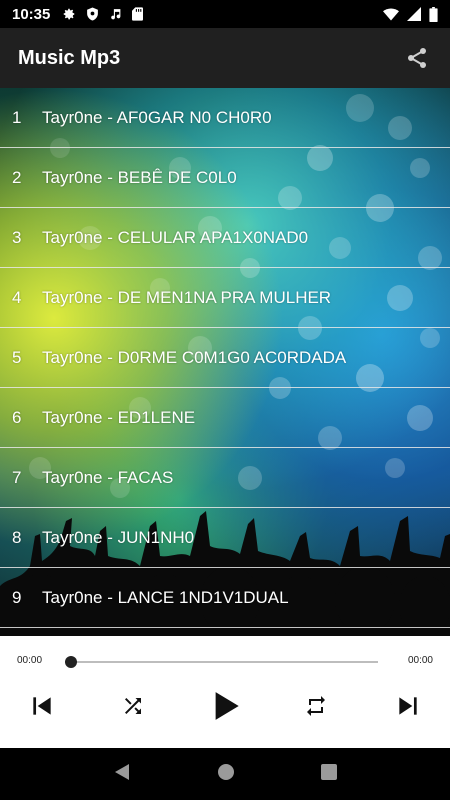 This screenshot has height=800, width=450. Describe the element at coordinates (139, 177) in the screenshot. I see `track-title: Tayr0ne - BEBÊ DE C0L0` at that location.